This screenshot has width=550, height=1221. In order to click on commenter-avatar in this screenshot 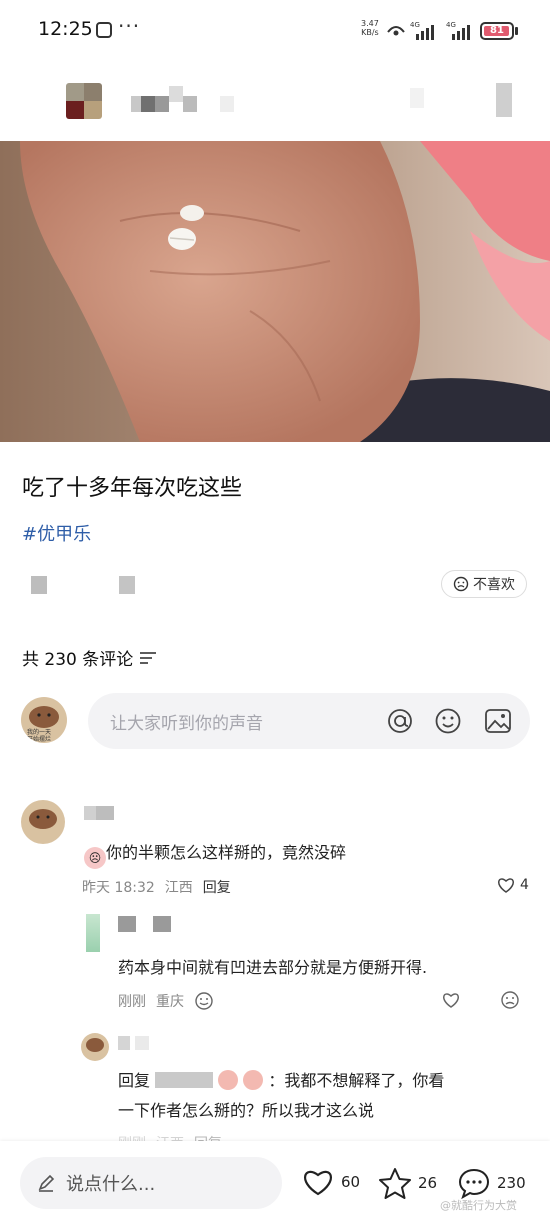, I will do `click(43, 822)`.